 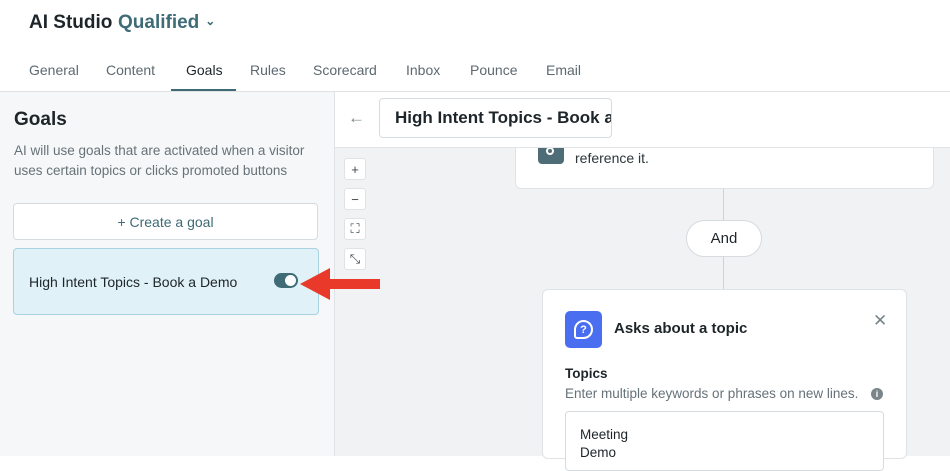 I want to click on zoom-in-button: +, so click(x=355, y=169).